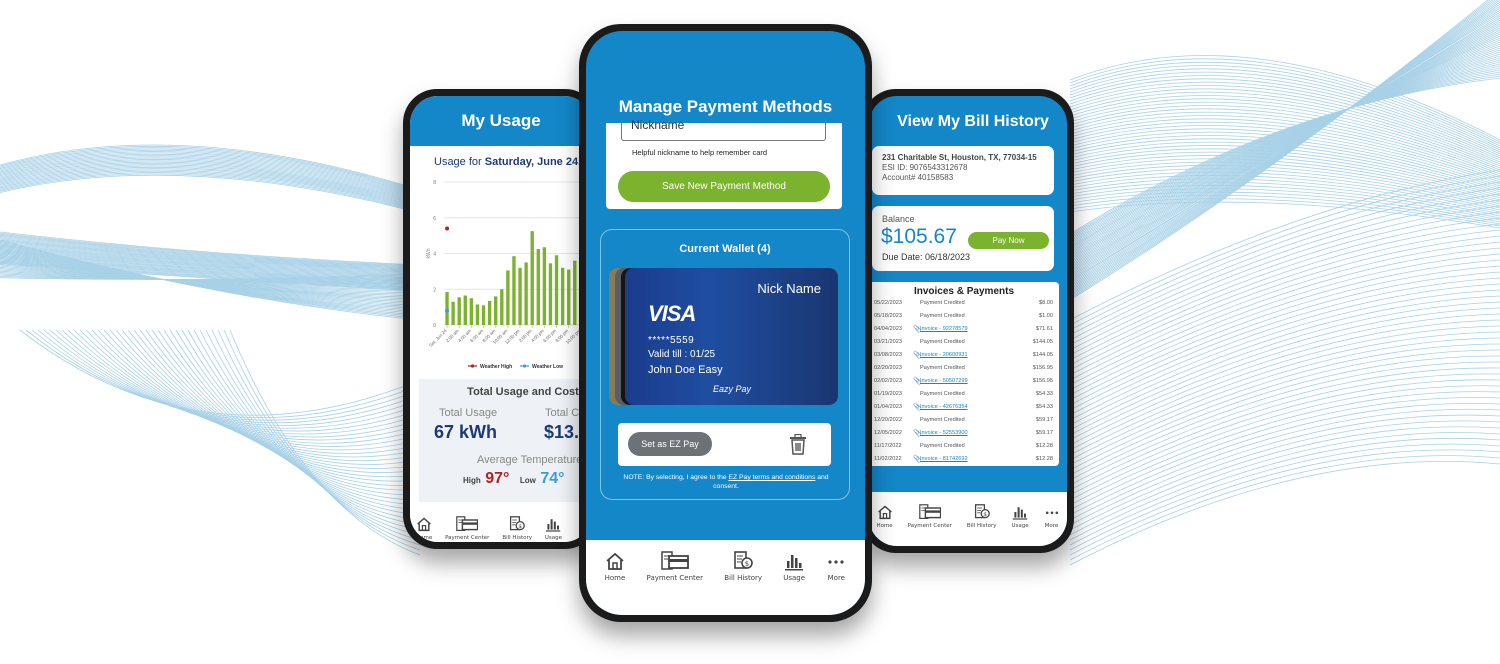 The width and height of the screenshot is (1500, 664). I want to click on invoice-row: 02/02/2023 📎 Invoice - 50507299 $156.95, so click(964, 381).